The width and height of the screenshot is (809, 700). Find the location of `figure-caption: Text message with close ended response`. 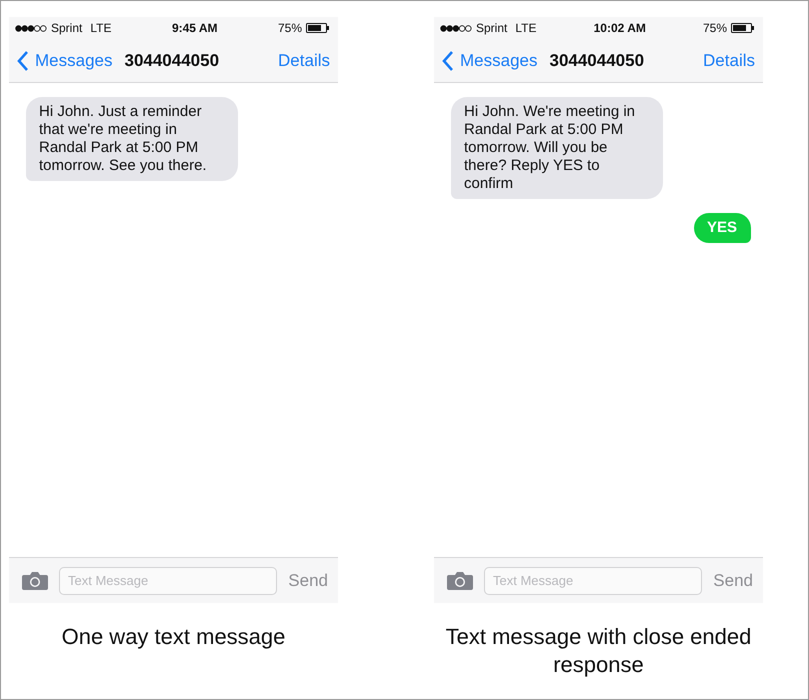

figure-caption: Text message with close ended response is located at coordinates (598, 651).